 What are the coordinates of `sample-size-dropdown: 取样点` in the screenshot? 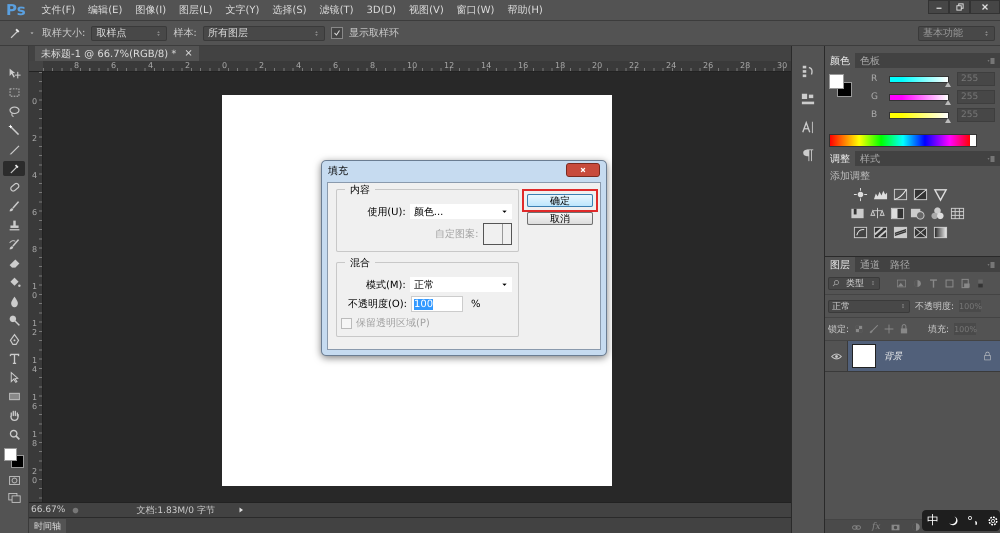 It's located at (129, 33).